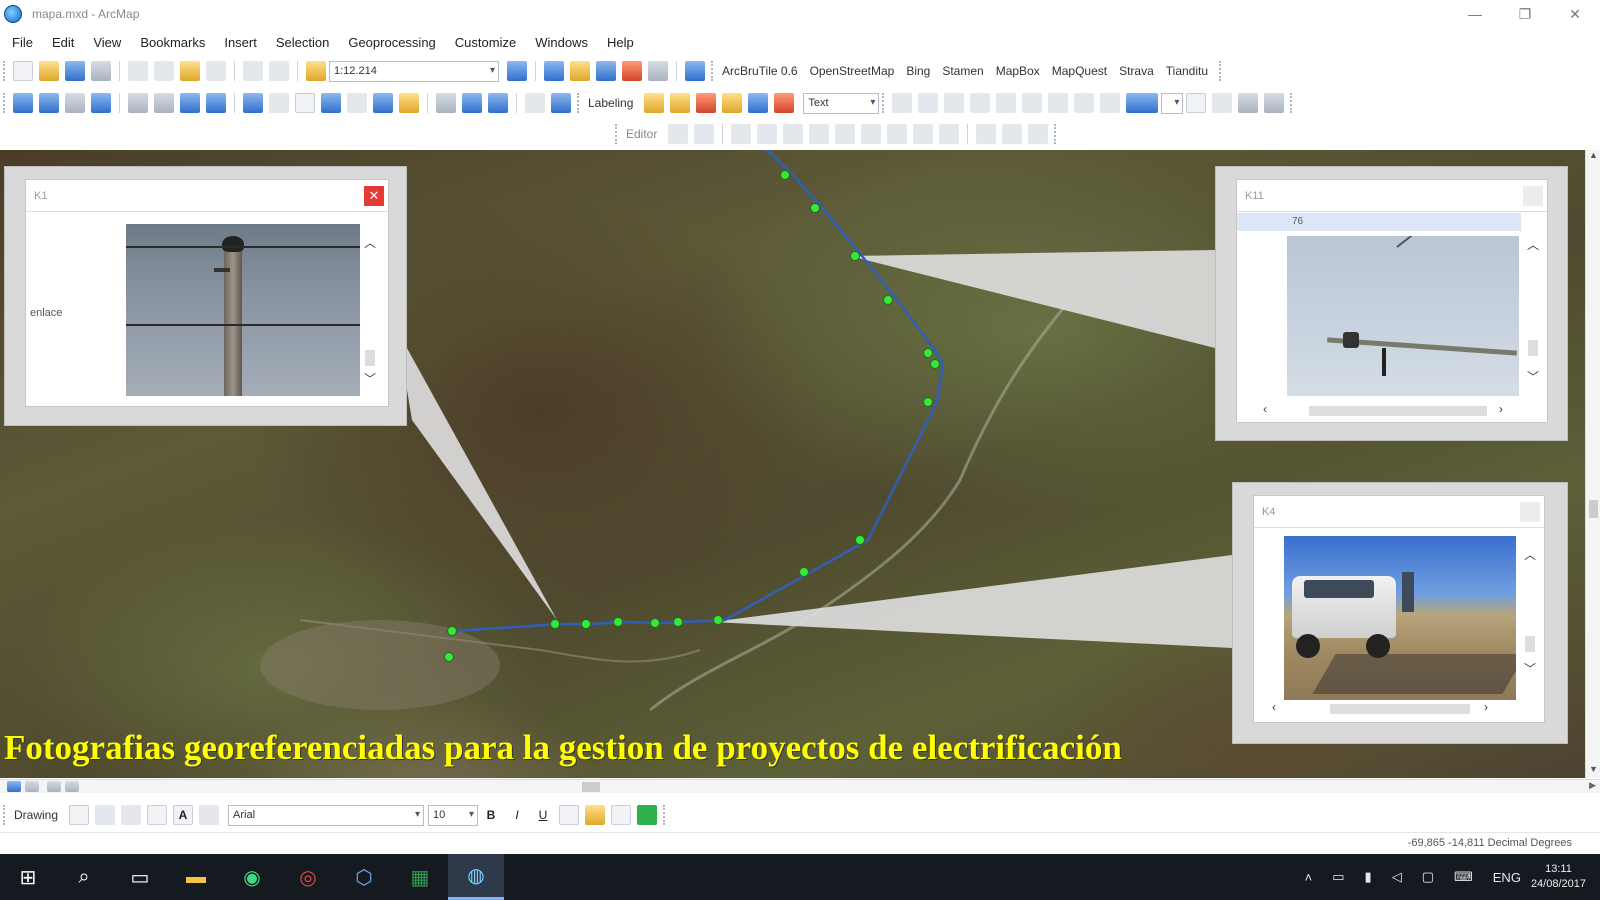 The height and width of the screenshot is (900, 1600). Describe the element at coordinates (1593, 157) in the screenshot. I see `scroll-up-arrow-icon: ▲` at that location.